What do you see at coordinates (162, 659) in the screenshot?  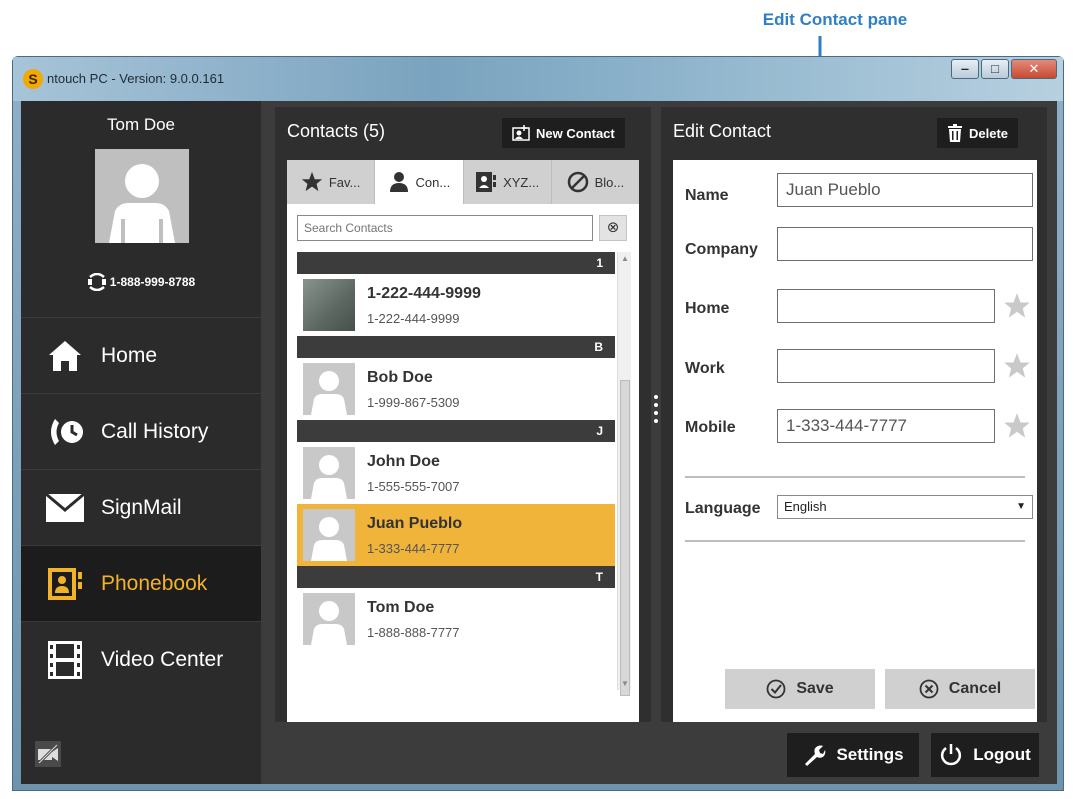 I see `nav-item-label: Video Center` at bounding box center [162, 659].